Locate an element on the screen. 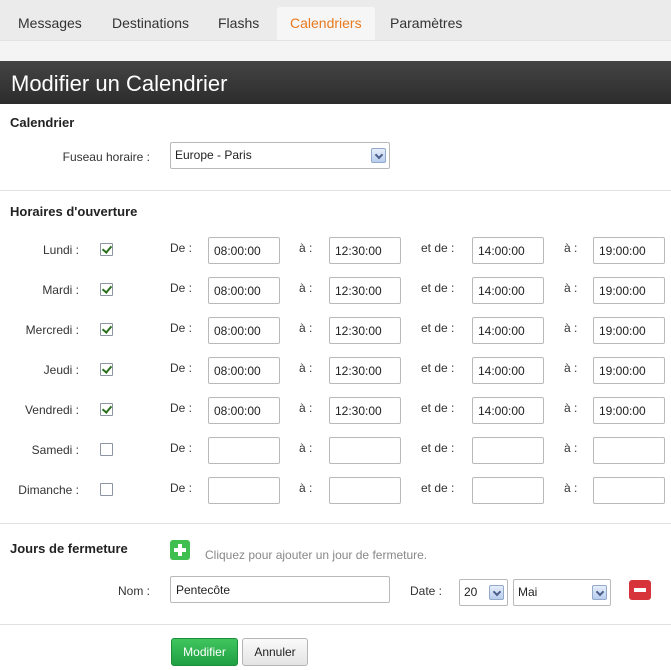  timezone-value: Europe - Paris is located at coordinates (213, 155).